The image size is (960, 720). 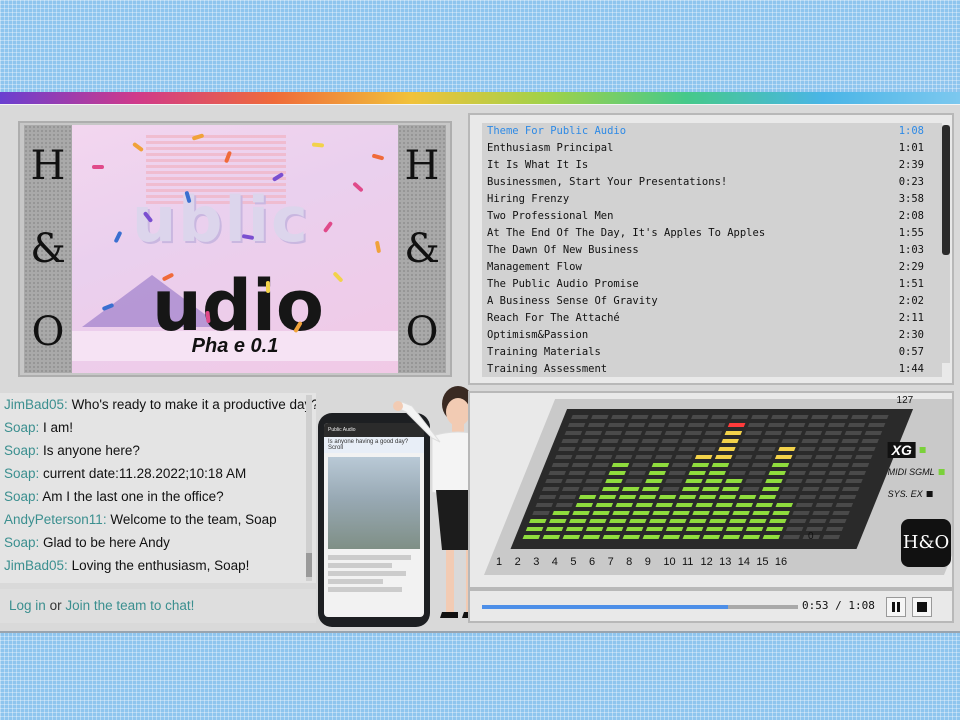 I want to click on playlist-track: Optimism&Passion 2:30, so click(x=712, y=335).